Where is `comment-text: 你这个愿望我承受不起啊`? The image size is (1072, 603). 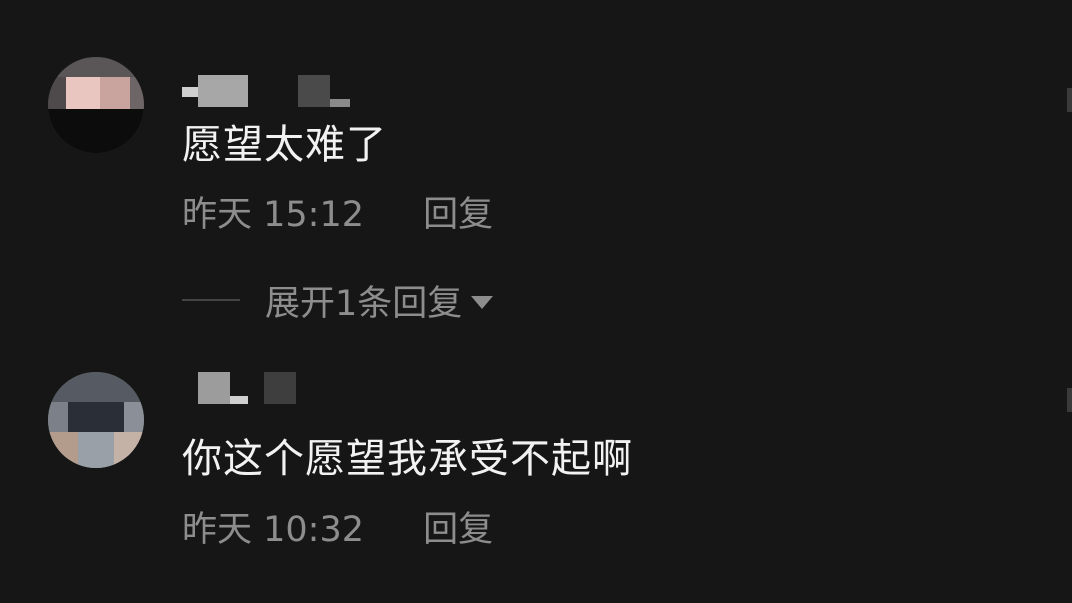
comment-text: 你这个愿望我承受不起啊 is located at coordinates (407, 459).